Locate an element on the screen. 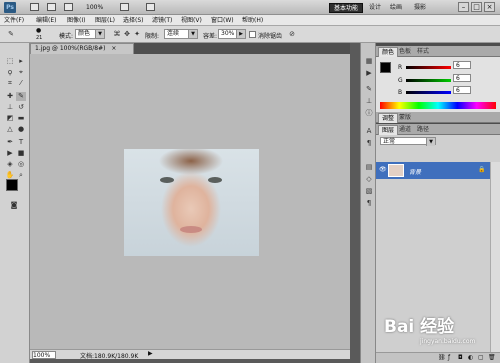  limit-select: 连续 ▼ is located at coordinates (181, 34).